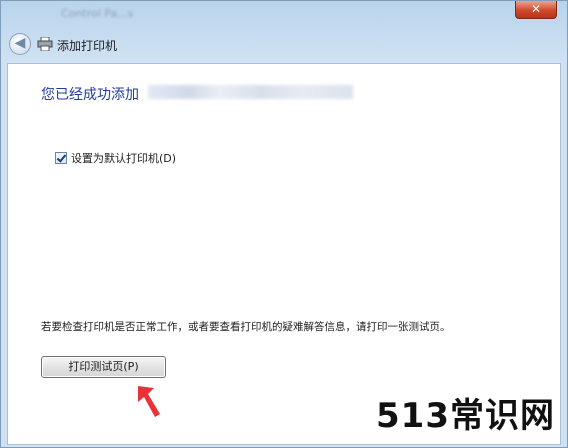  What do you see at coordinates (284, 45) in the screenshot?
I see `nav-bar: ◀ 添加打印机` at bounding box center [284, 45].